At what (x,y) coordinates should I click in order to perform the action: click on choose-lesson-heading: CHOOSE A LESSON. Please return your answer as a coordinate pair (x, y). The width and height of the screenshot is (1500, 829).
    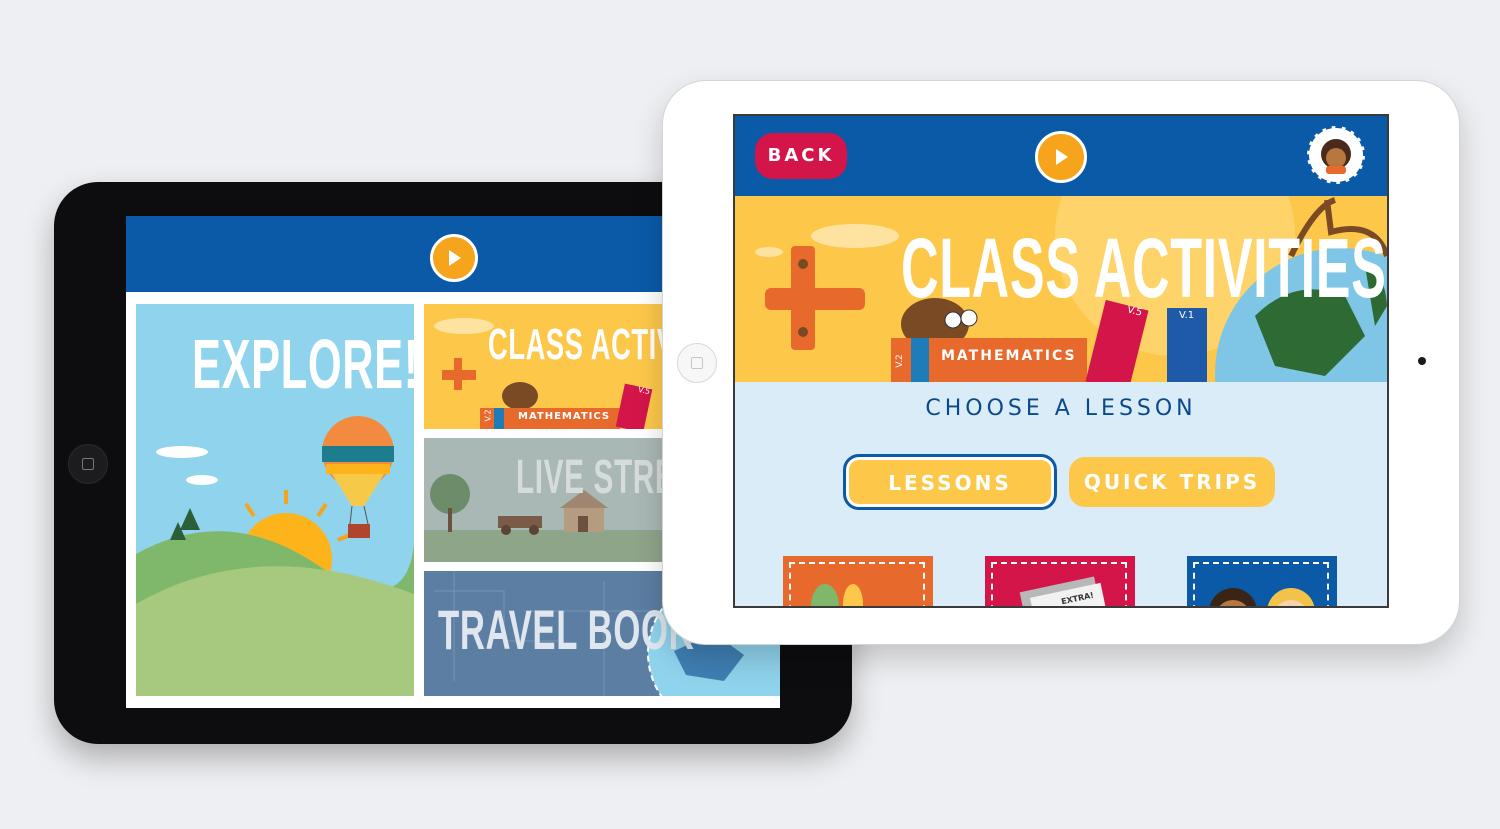
    Looking at the image, I should click on (1061, 408).